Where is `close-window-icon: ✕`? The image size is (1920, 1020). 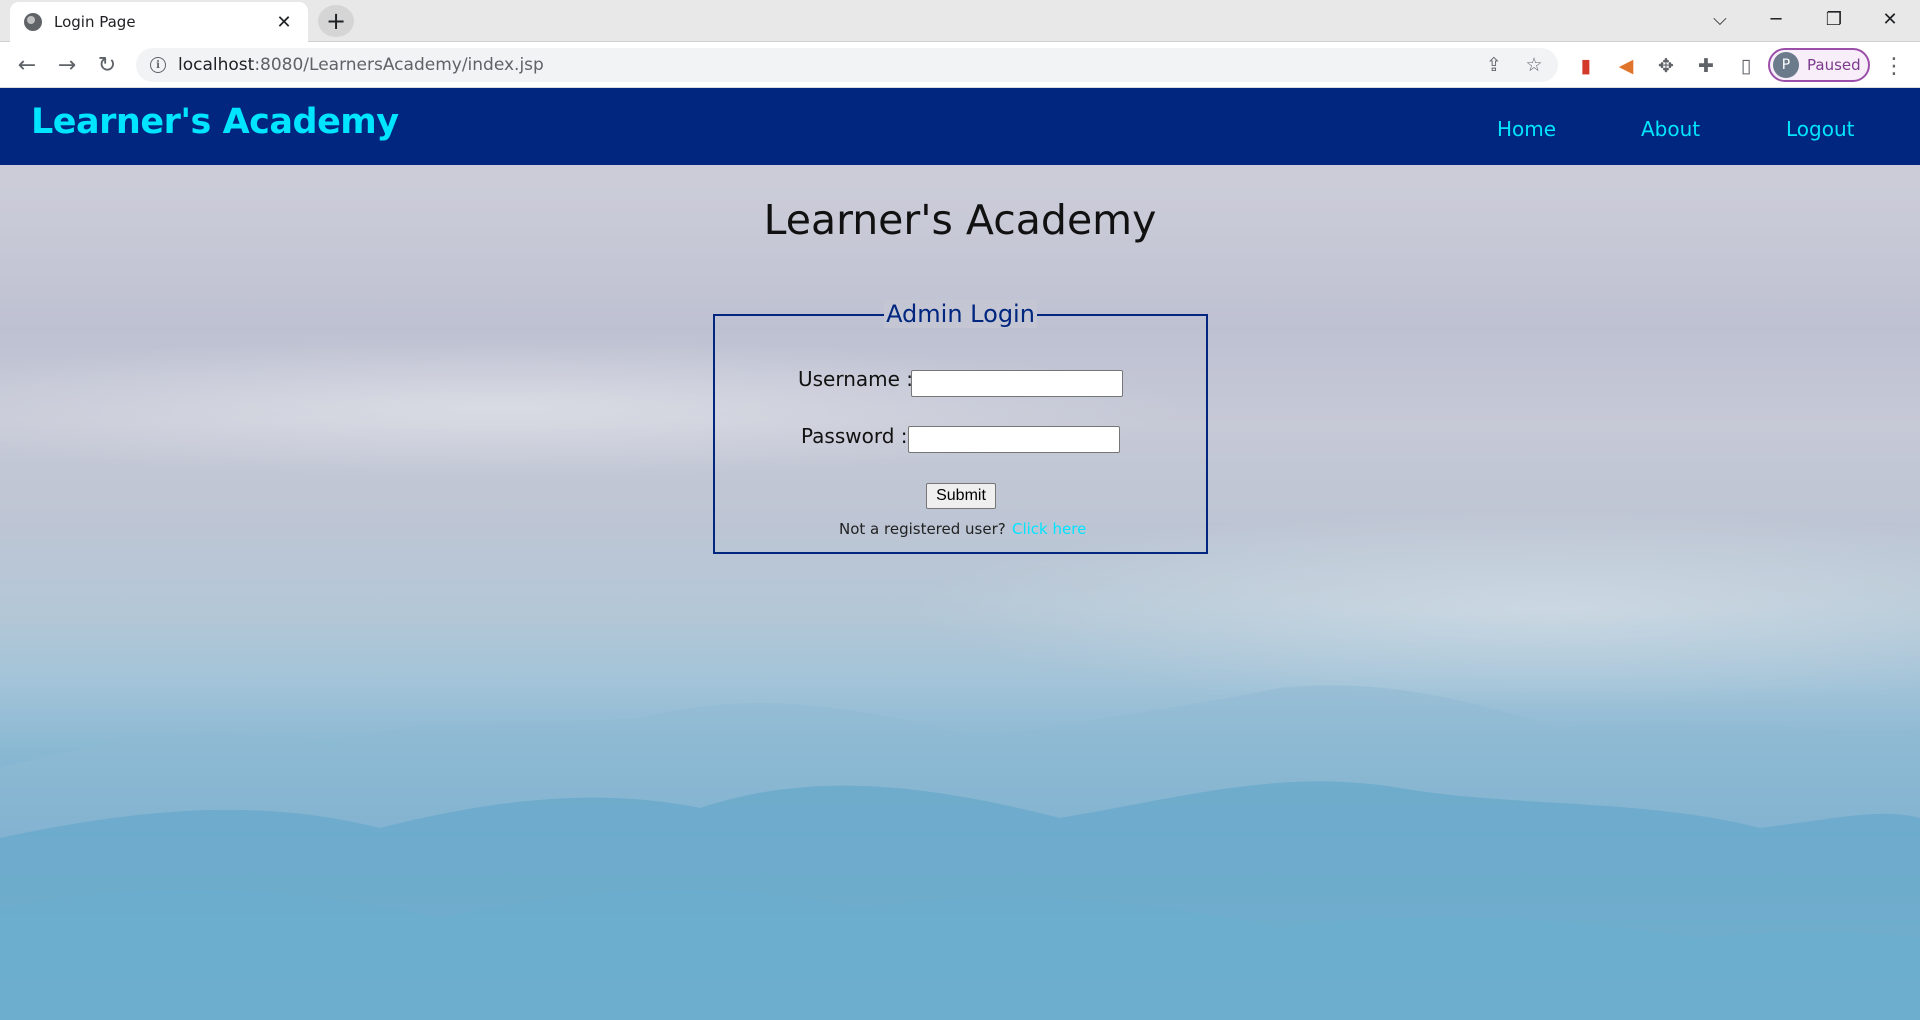
close-window-icon: ✕ is located at coordinates (1890, 19).